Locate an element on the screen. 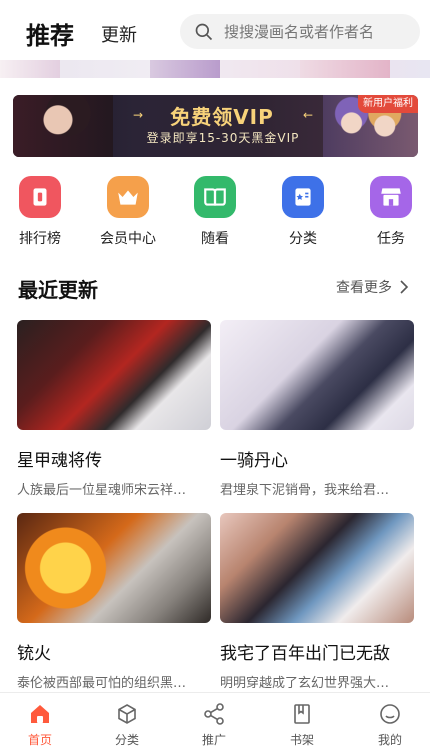  cube-icon is located at coordinates (127, 714).